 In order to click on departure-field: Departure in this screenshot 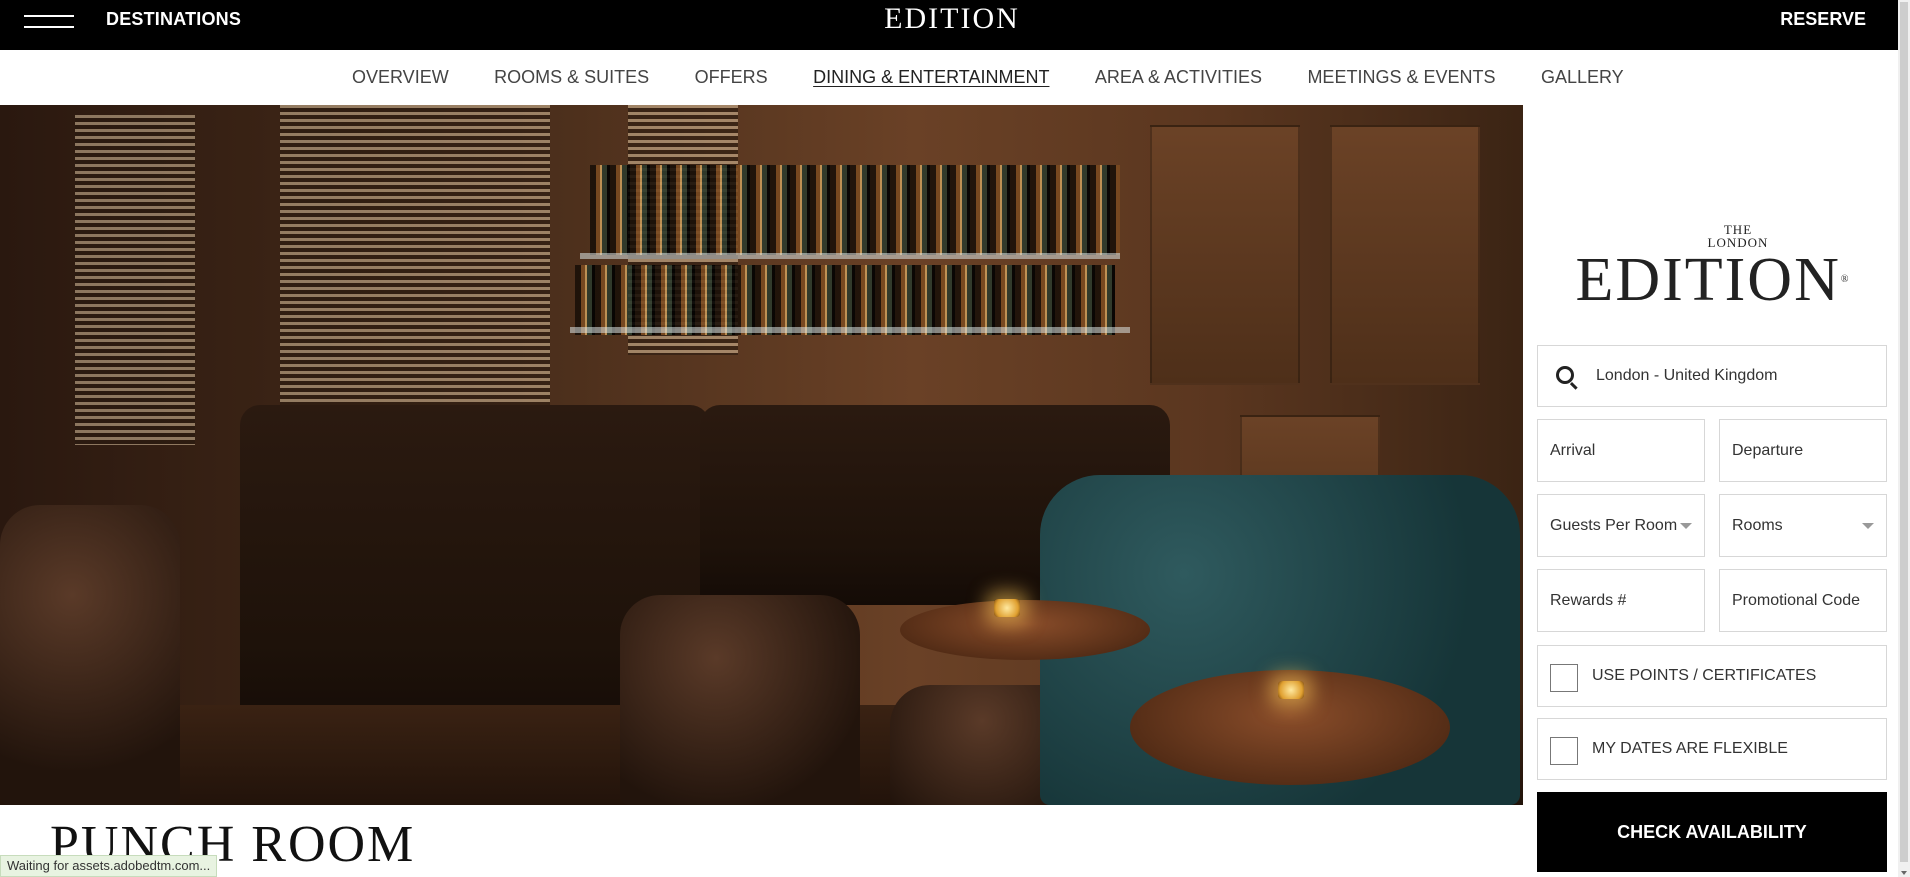, I will do `click(1803, 450)`.